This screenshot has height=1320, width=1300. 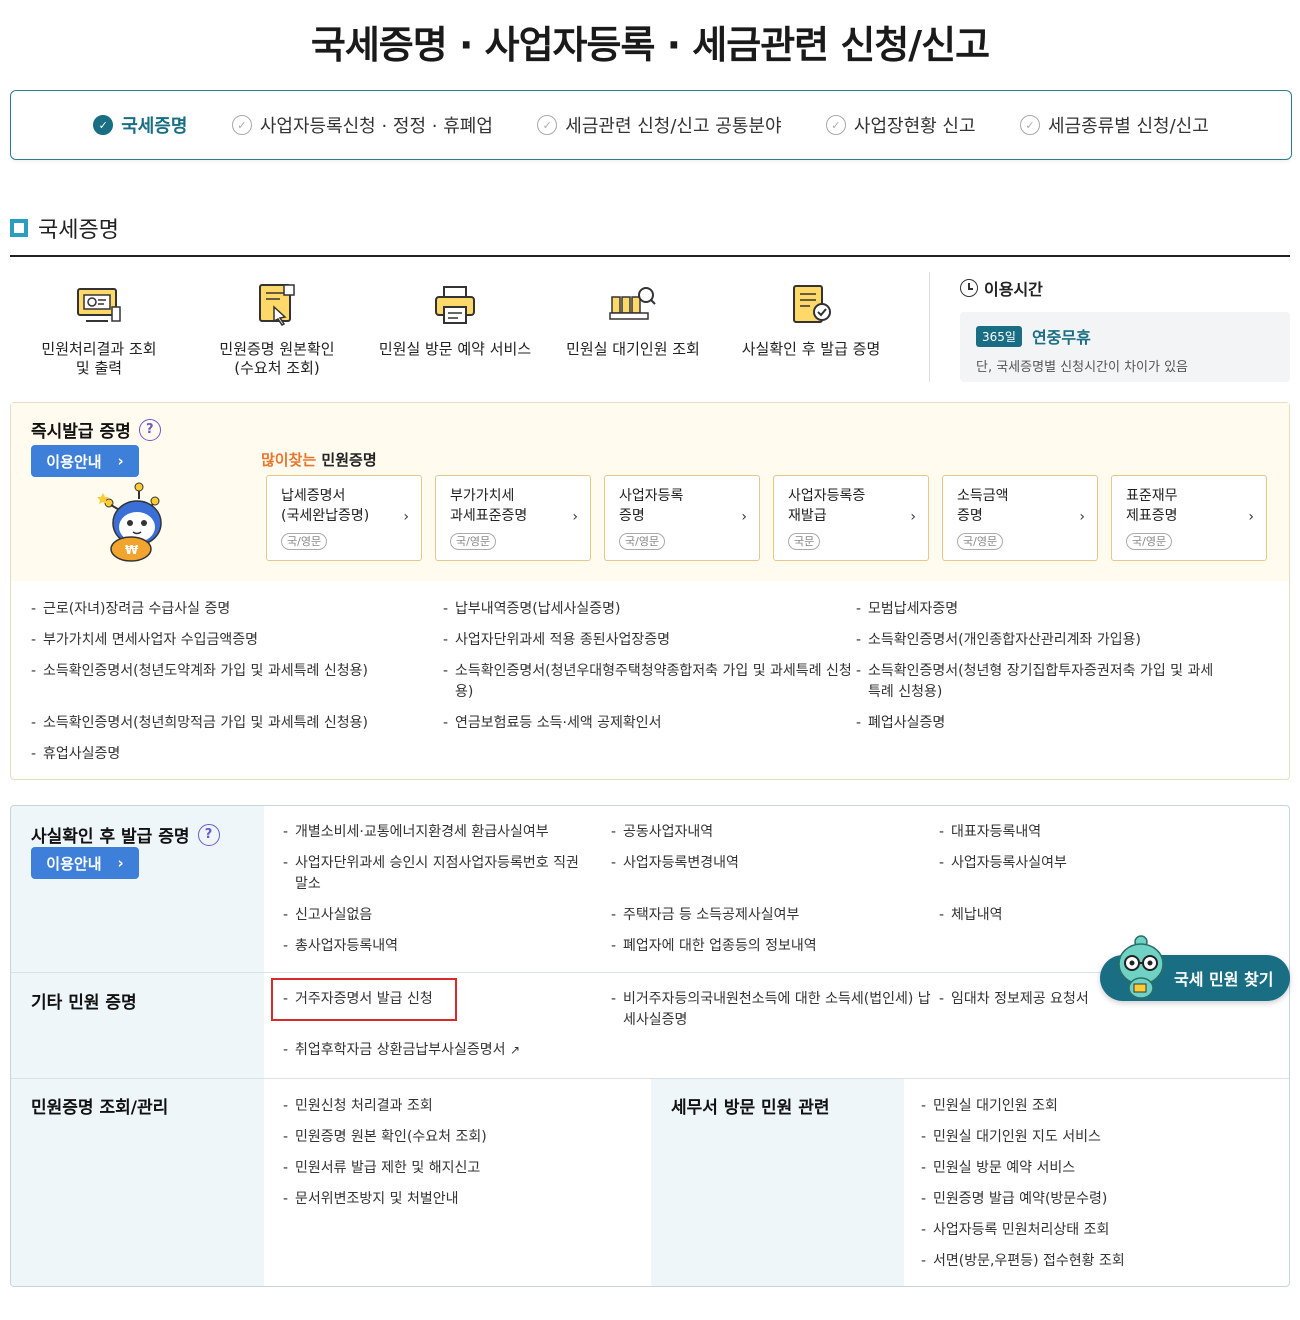 What do you see at coordinates (99, 358) in the screenshot?
I see `quick-link-label: 민원처리결과 조회 및 출력` at bounding box center [99, 358].